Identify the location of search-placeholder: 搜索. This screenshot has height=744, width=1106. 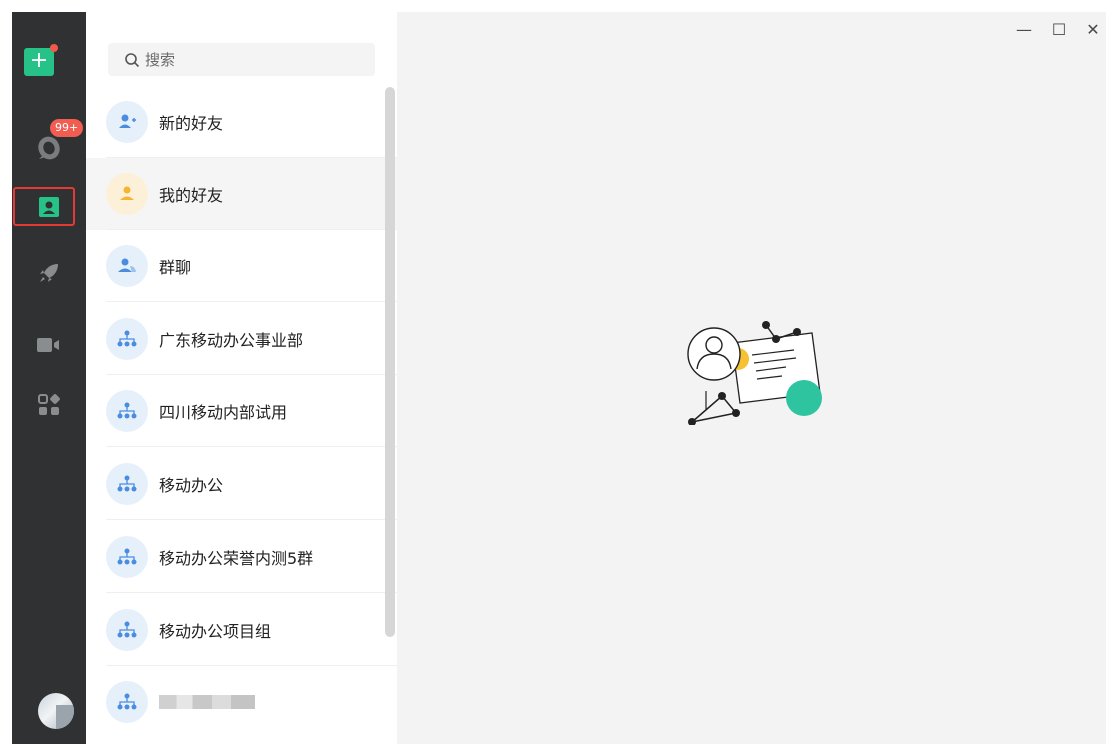
(160, 60).